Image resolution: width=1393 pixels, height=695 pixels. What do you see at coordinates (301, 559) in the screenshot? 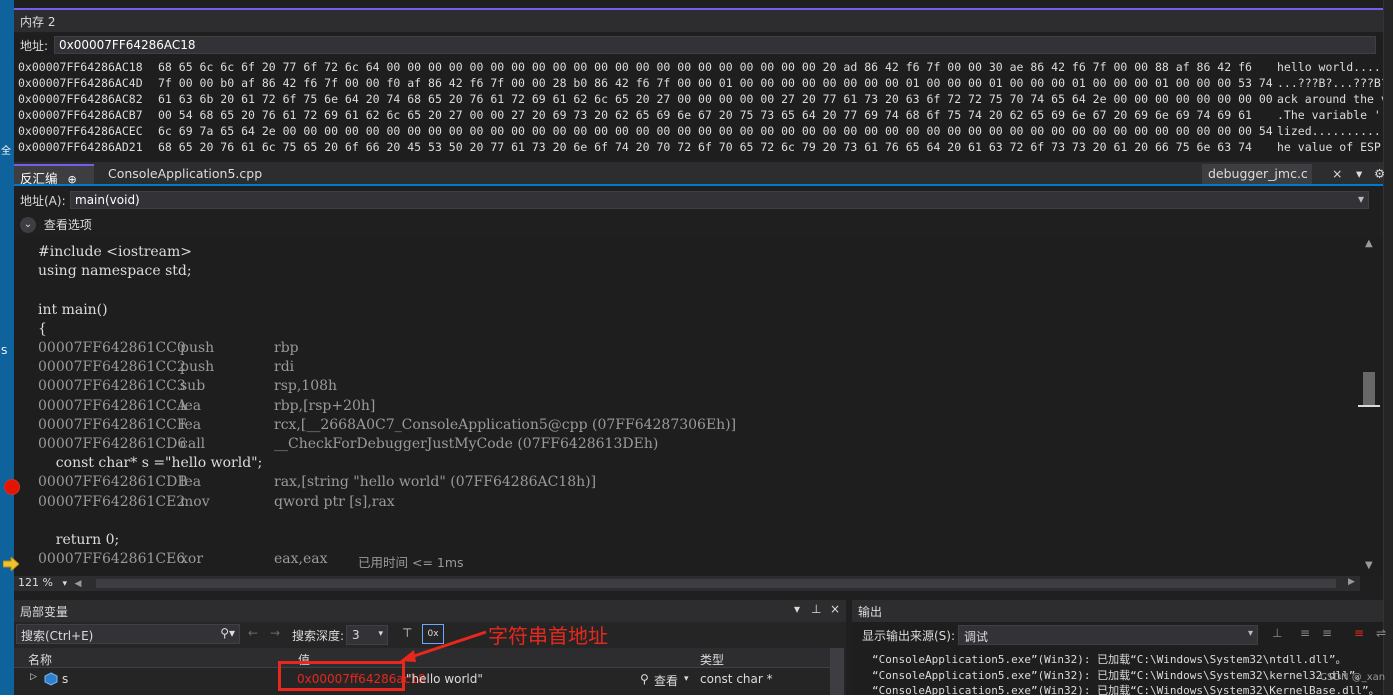
I see `asm-operands: eax,eax` at bounding box center [301, 559].